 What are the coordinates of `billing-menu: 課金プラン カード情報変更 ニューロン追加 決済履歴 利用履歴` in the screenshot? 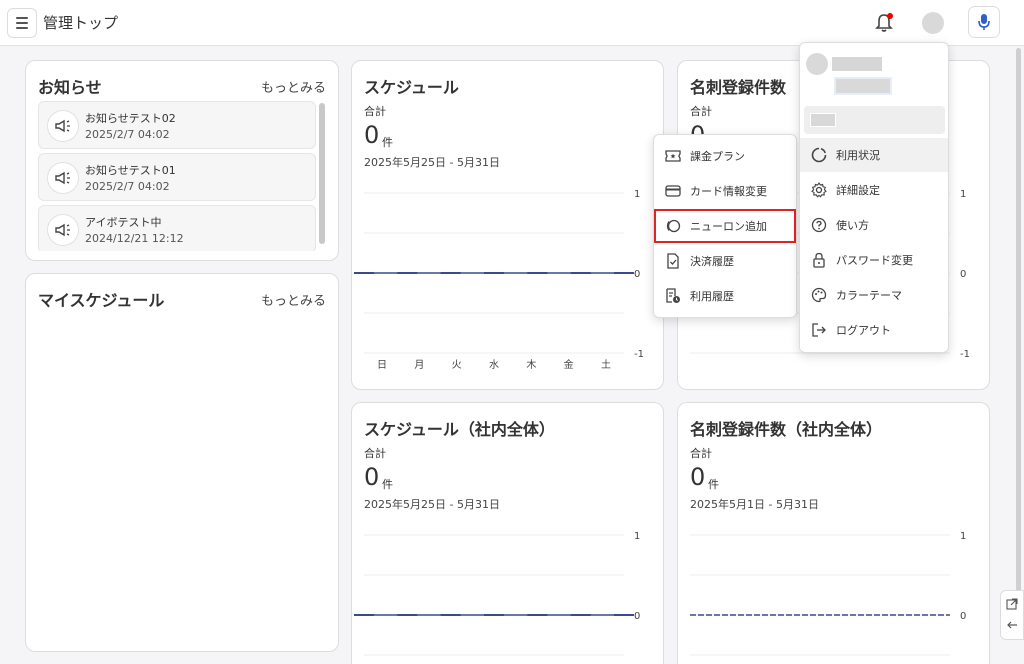 It's located at (725, 226).